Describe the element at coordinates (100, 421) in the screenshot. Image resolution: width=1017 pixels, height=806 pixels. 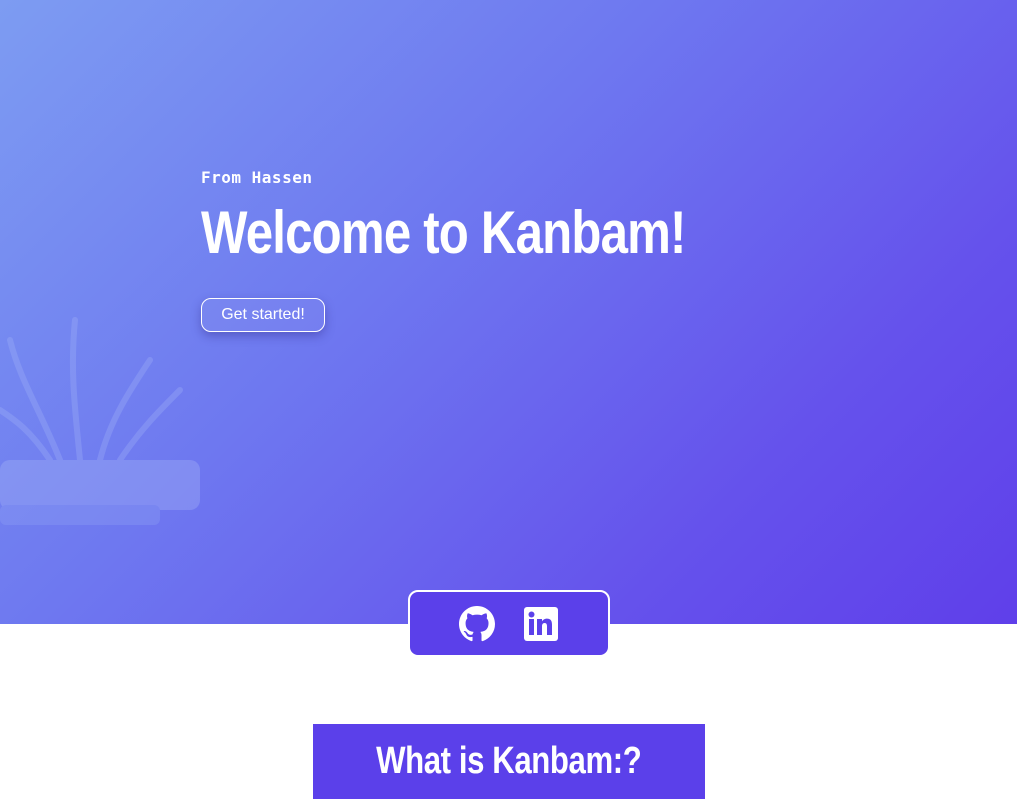
I see `plant-background-illustration` at that location.